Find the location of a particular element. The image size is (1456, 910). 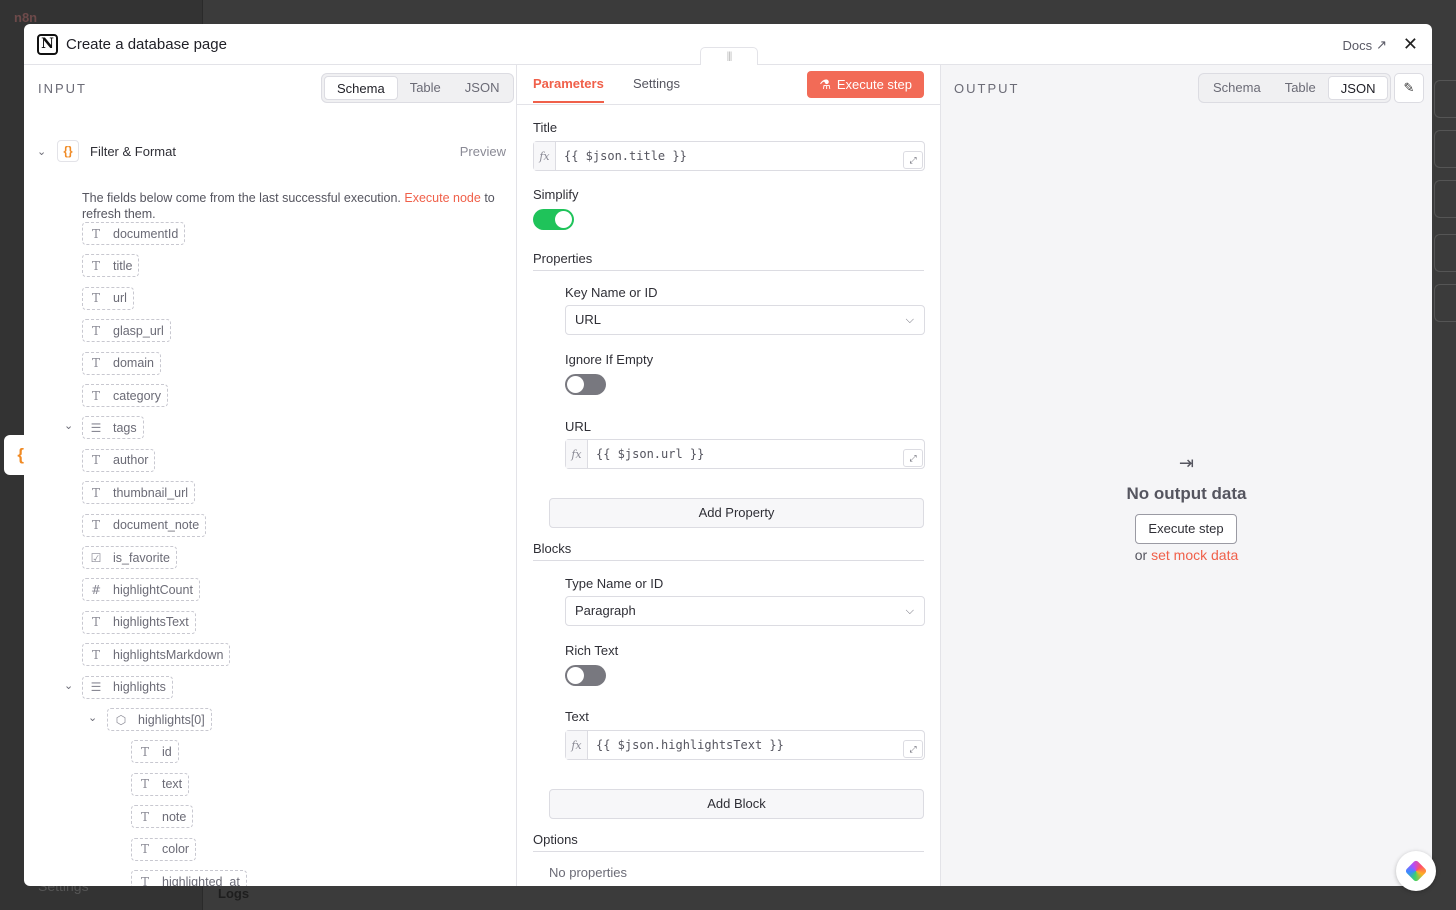

output-execute-step-button: Execute step is located at coordinates (1186, 529).